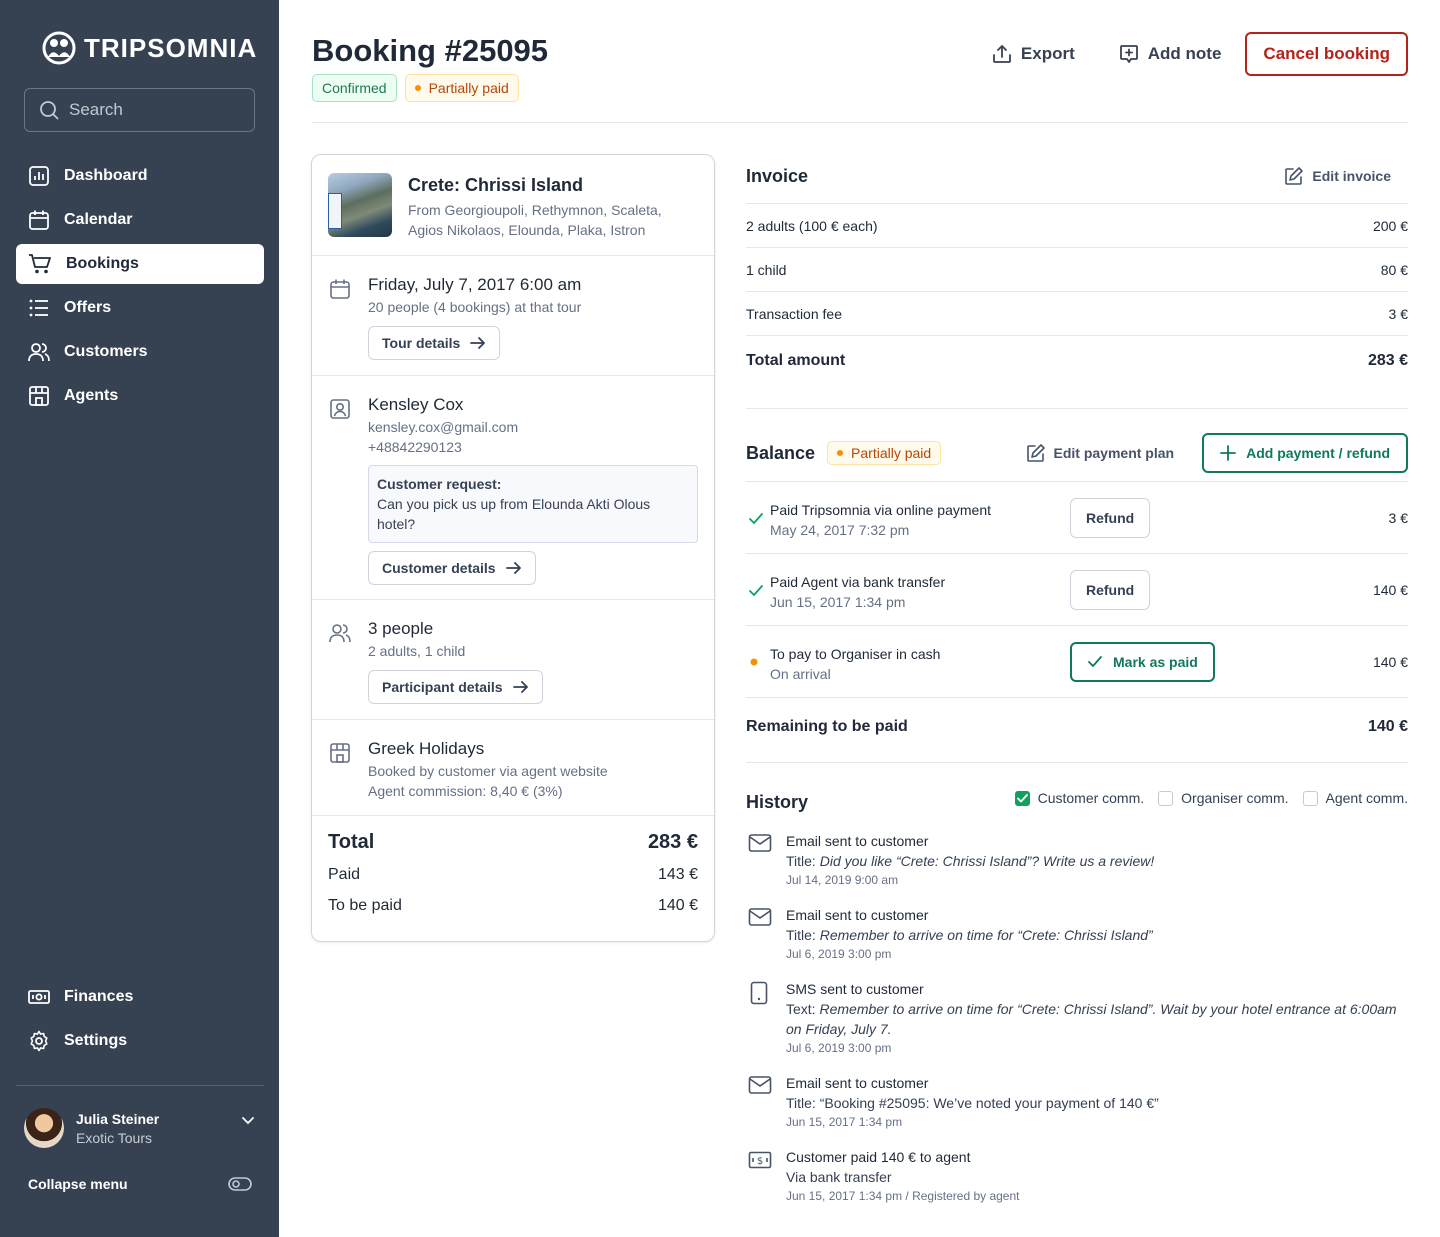 The height and width of the screenshot is (1237, 1440). Describe the element at coordinates (842, 880) in the screenshot. I see `history-date: Jul 14, 2019 9:00 am` at that location.